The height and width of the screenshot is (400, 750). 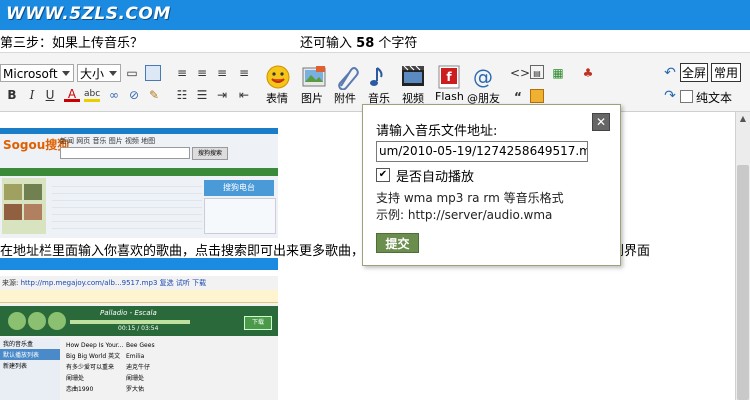 I want to click on quote-icon: “, so click(x=518, y=97).